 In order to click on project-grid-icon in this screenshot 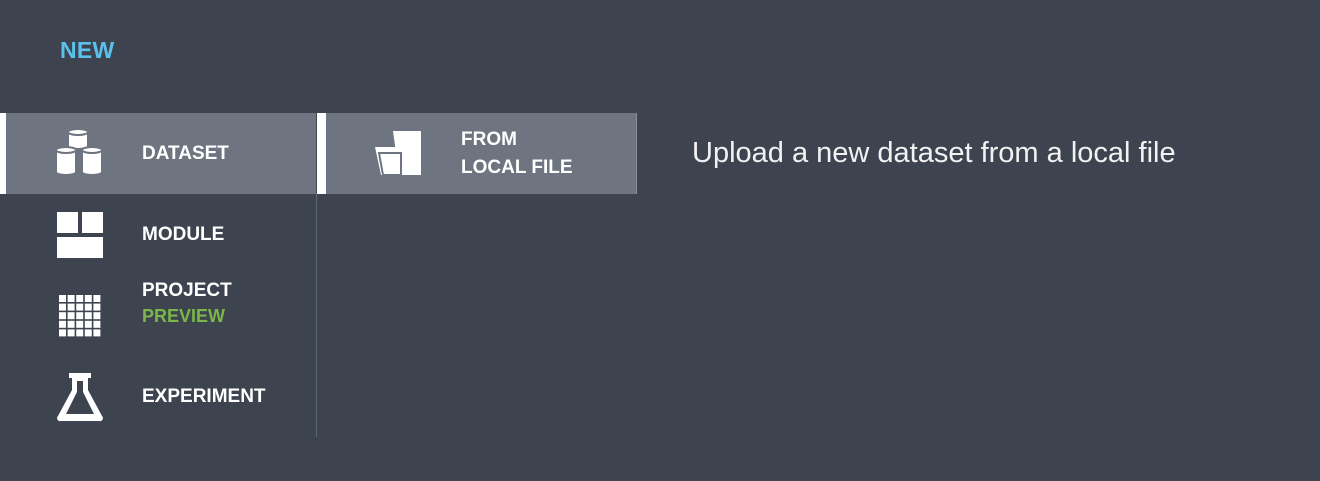, I will do `click(80, 316)`.